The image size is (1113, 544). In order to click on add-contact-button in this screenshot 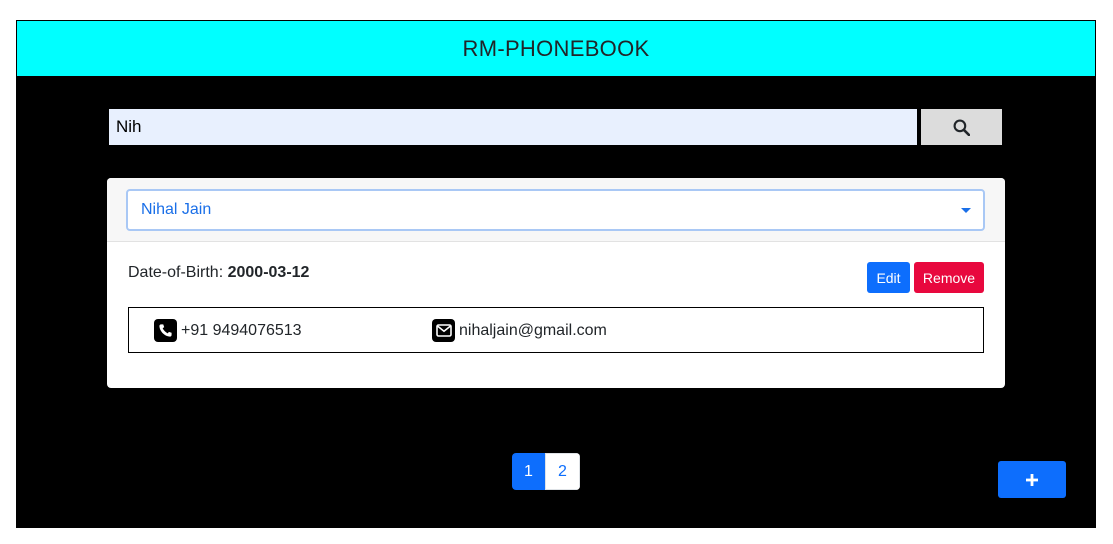, I will do `click(1032, 479)`.